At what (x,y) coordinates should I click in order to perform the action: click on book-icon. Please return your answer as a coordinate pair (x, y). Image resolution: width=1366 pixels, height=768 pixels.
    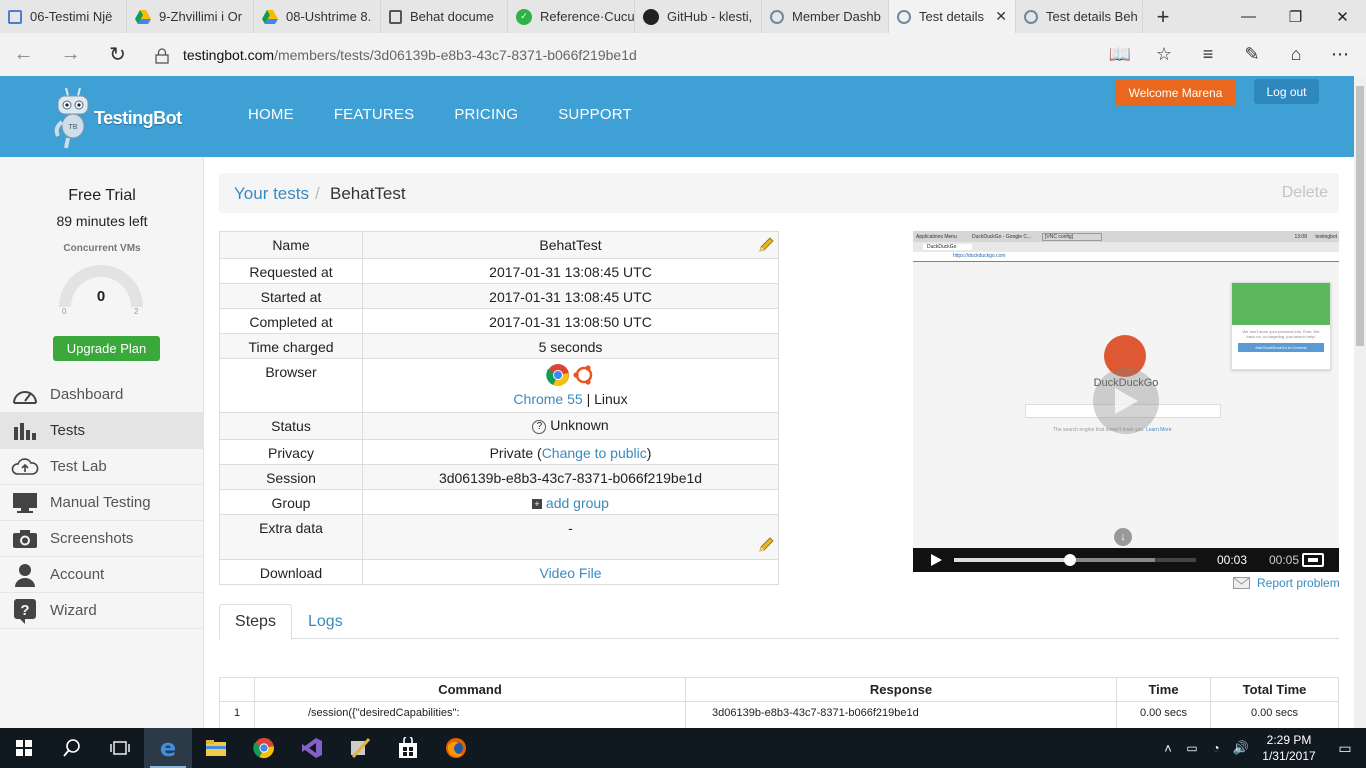
    Looking at the image, I should click on (395, 16).